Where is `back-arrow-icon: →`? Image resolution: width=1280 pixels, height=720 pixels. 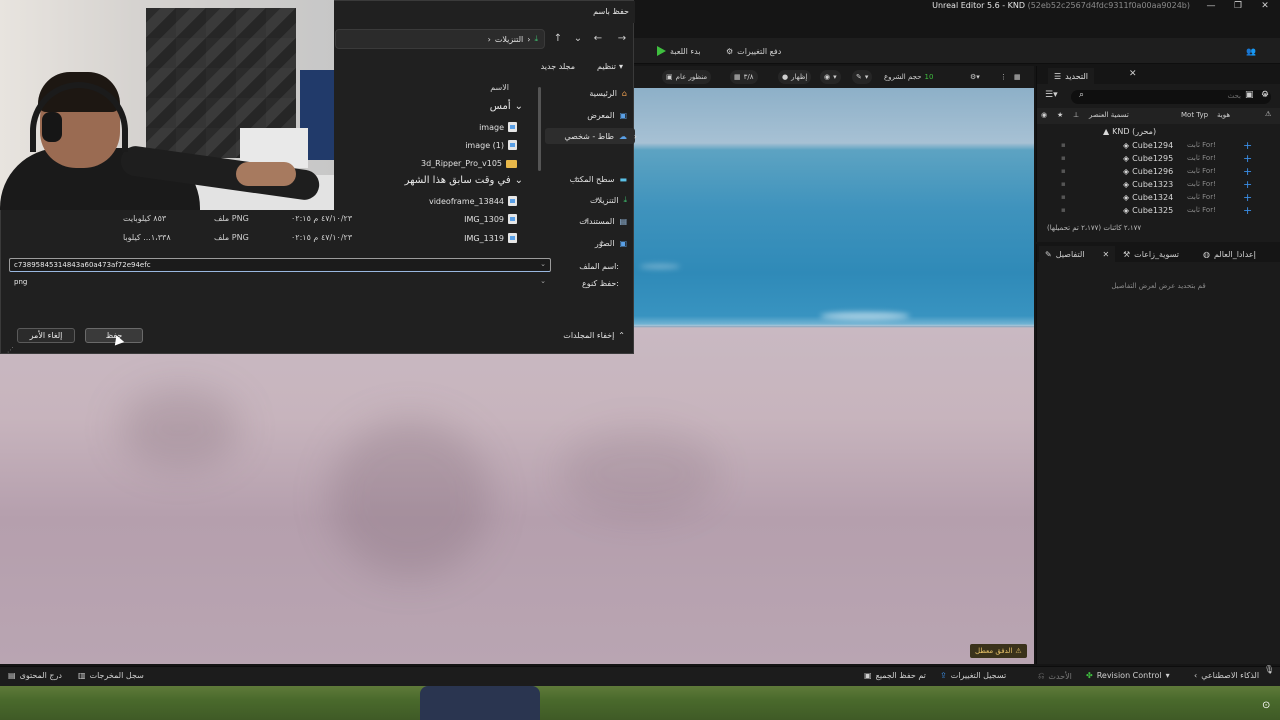
back-arrow-icon: → is located at coordinates (622, 39).